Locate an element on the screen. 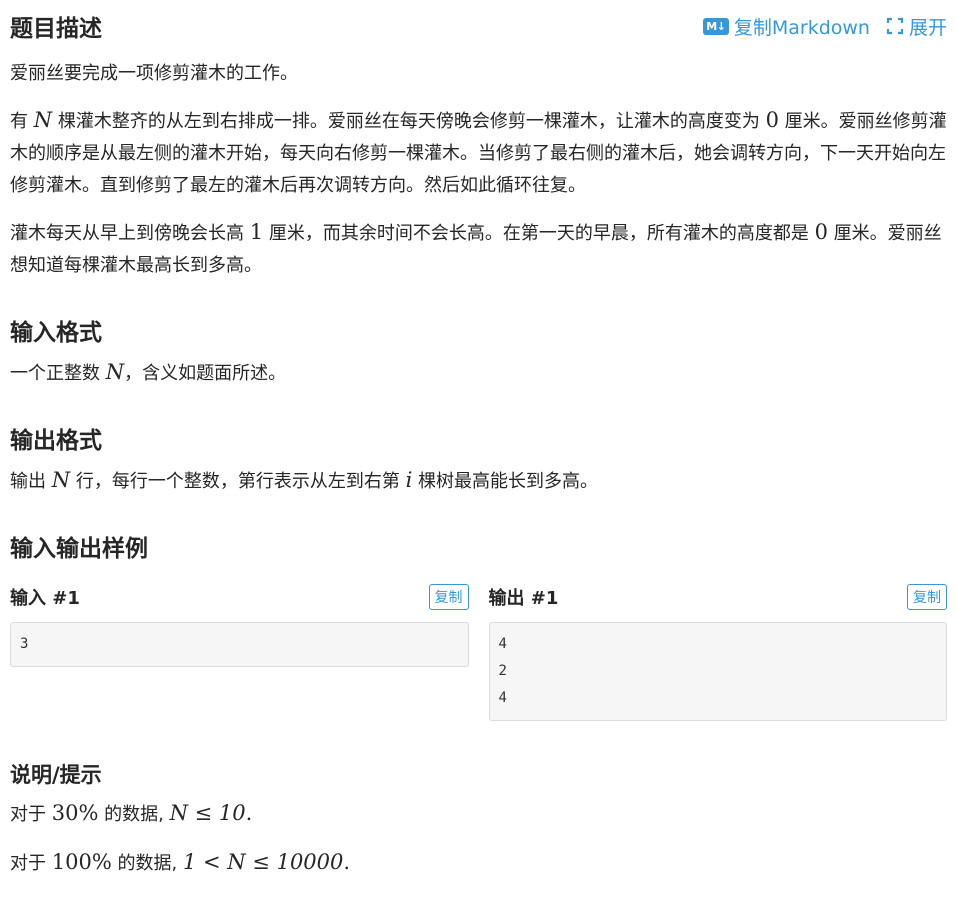 Image resolution: width=957 pixels, height=914 pixels. section-title-input-format: 输入格式 is located at coordinates (56, 333).